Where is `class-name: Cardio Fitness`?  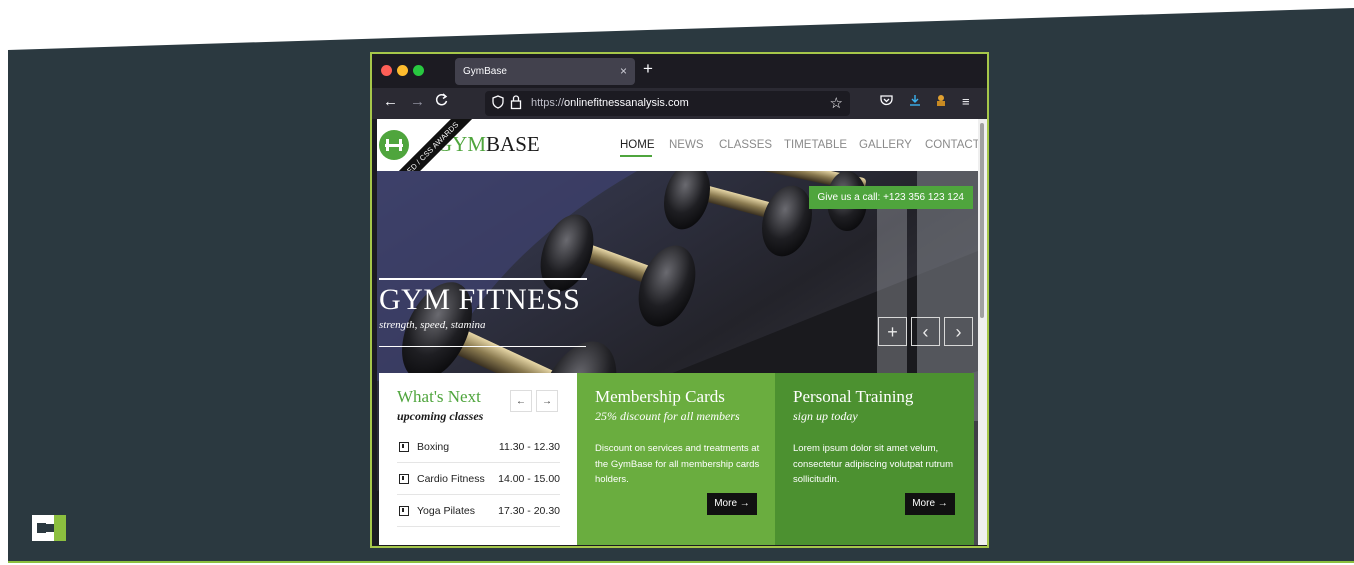
class-name: Cardio Fitness is located at coordinates (451, 479).